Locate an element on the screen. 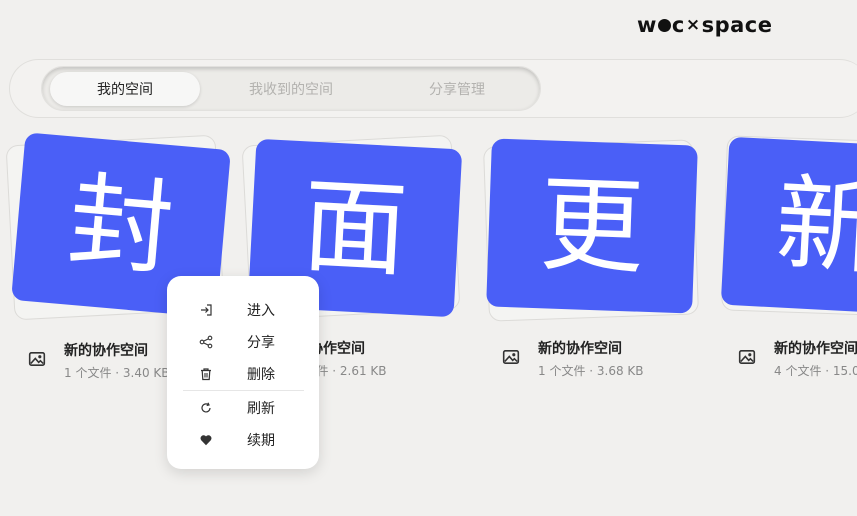 The image size is (857, 516). menu-label-enter: 进入 is located at coordinates (261, 311).